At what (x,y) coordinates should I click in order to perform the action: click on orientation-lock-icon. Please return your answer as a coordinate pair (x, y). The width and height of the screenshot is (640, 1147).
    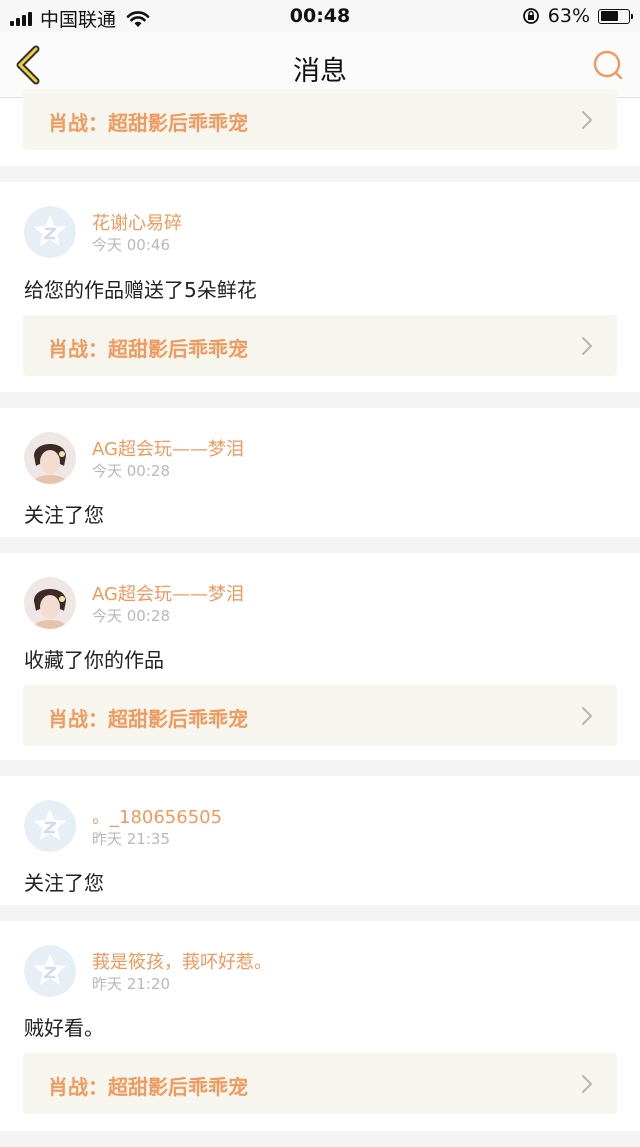
    Looking at the image, I should click on (530, 16).